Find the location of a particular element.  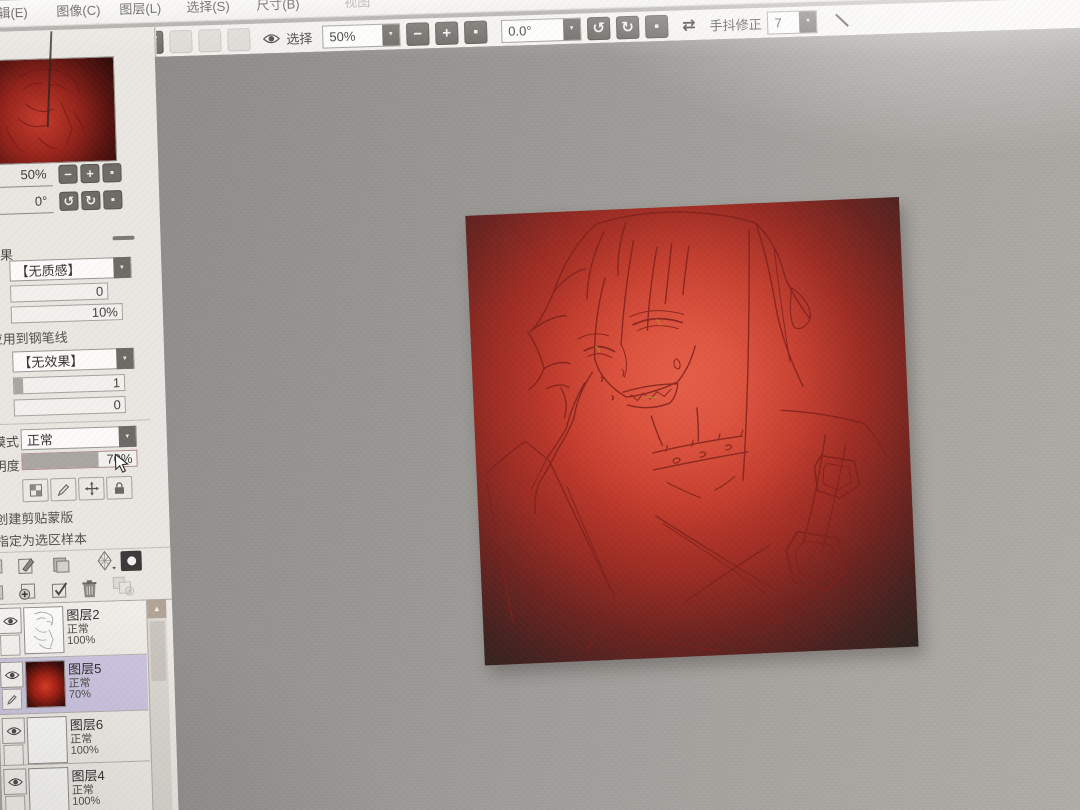

selection-label: 选择 is located at coordinates (299, 38).